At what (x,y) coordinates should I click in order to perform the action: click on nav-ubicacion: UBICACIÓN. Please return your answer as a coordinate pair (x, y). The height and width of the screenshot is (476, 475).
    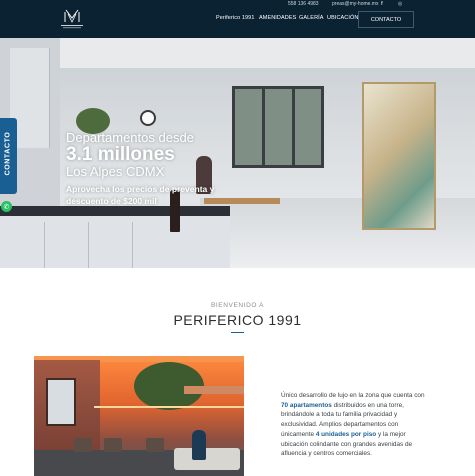
    Looking at the image, I should click on (342, 18).